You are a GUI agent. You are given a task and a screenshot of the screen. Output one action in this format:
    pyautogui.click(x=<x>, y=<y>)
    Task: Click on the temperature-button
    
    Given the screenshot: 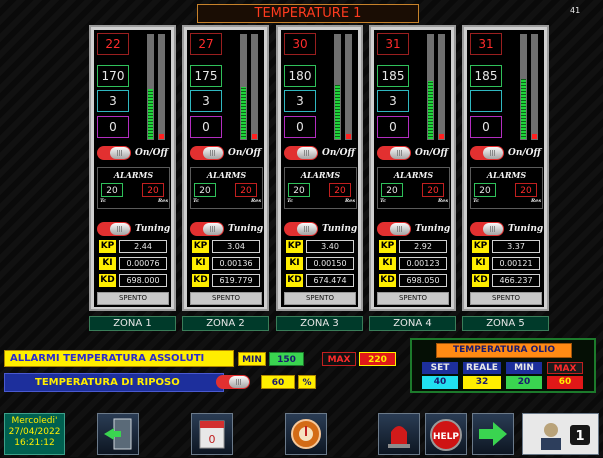 What is the action you would take?
    pyautogui.click(x=306, y=434)
    